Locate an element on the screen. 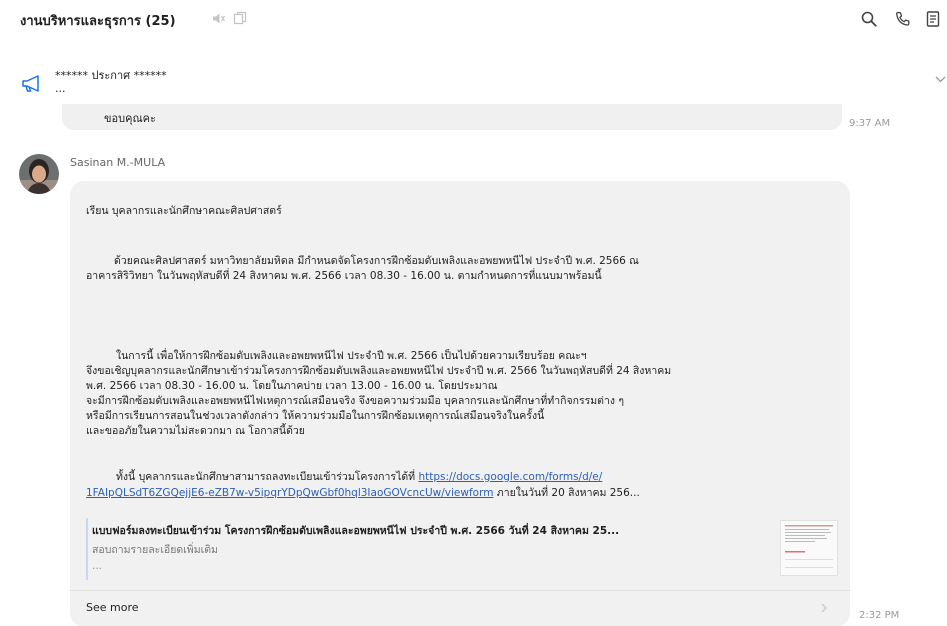 Image resolution: width=947 pixels, height=626 pixels. chat-title: งานบริหารและธุรการ (25) is located at coordinates (98, 21).